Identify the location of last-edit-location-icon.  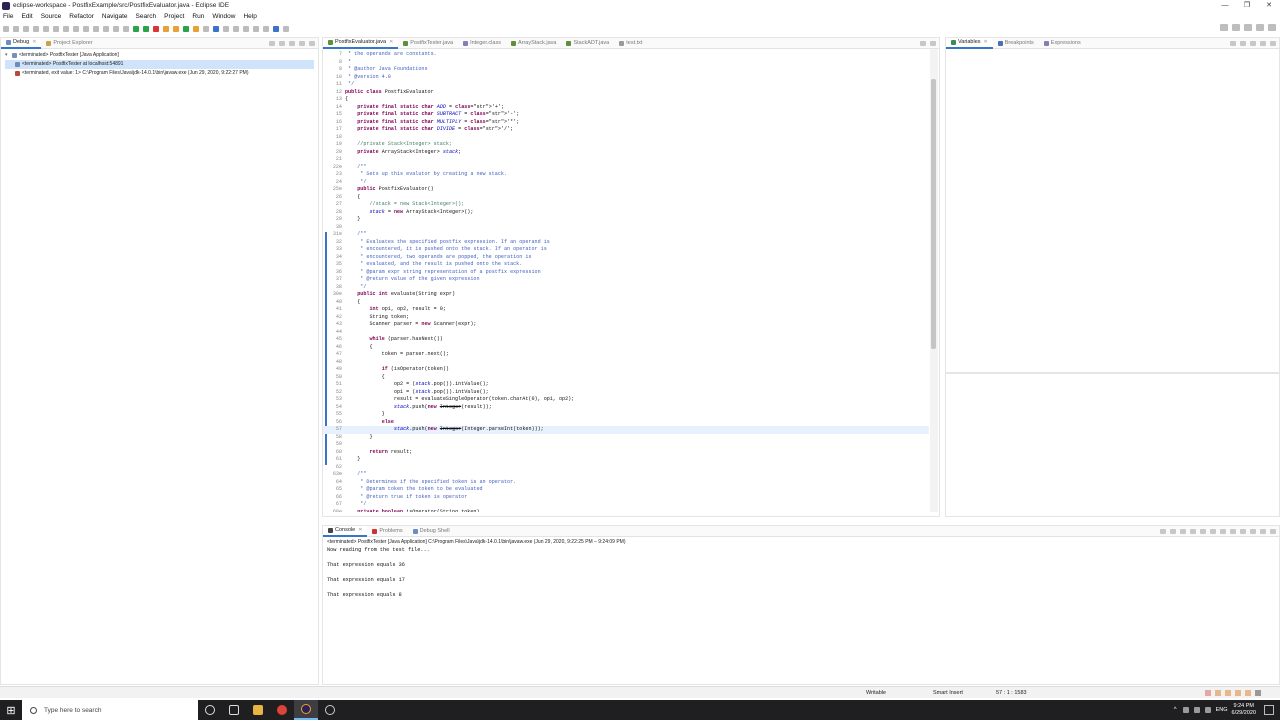
(246, 28).